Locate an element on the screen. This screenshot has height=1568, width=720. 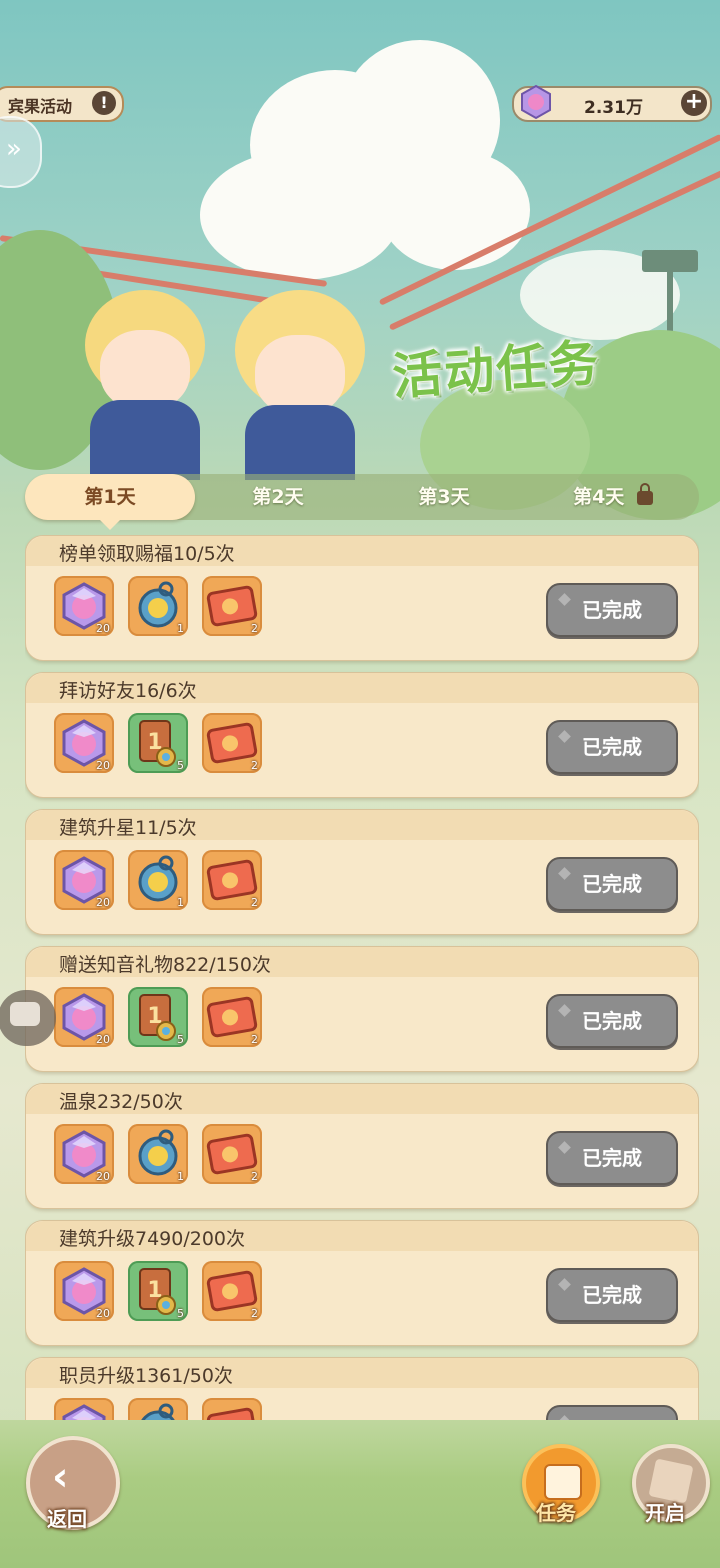
task-card: 建筑升级7490/200次 20 1 5 2 已完成 is located at coordinates (362, 1283).